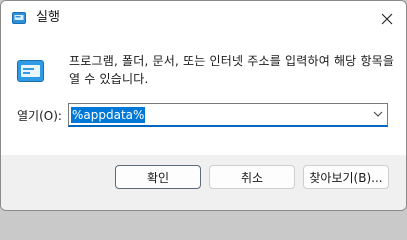 This screenshot has height=240, width=407. I want to click on title-bar: 실행, so click(203, 19).